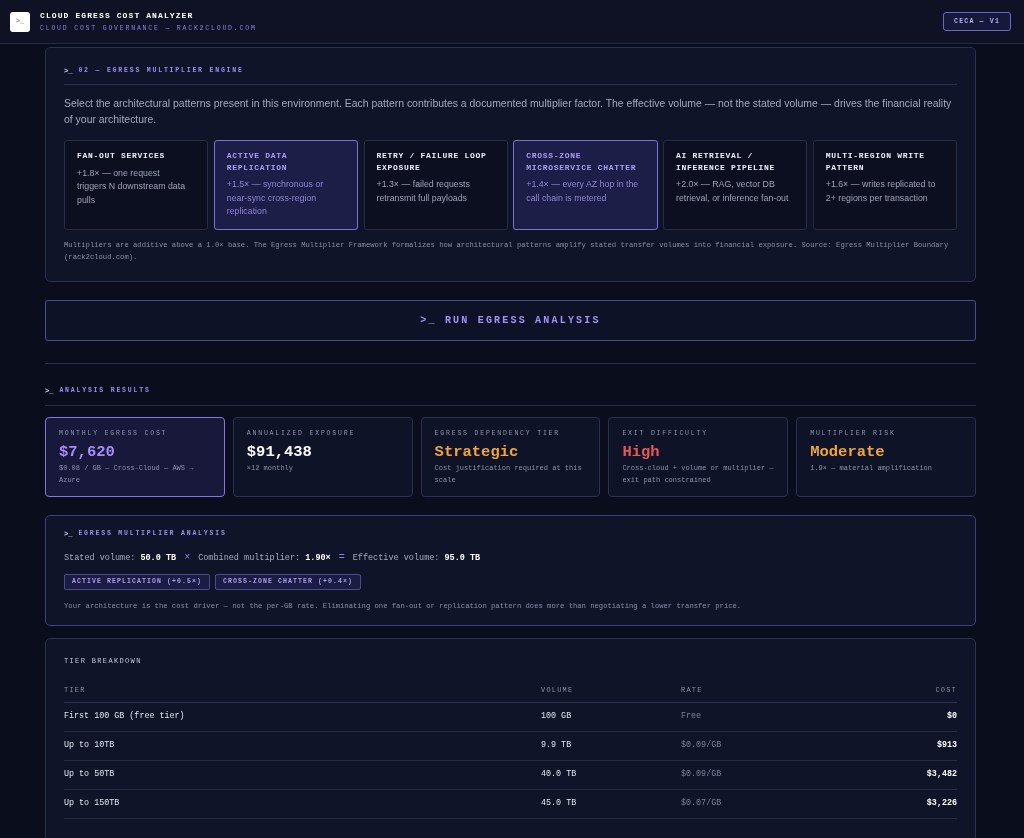  I want to click on table-cell-text: 45.0 TB, so click(559, 803).